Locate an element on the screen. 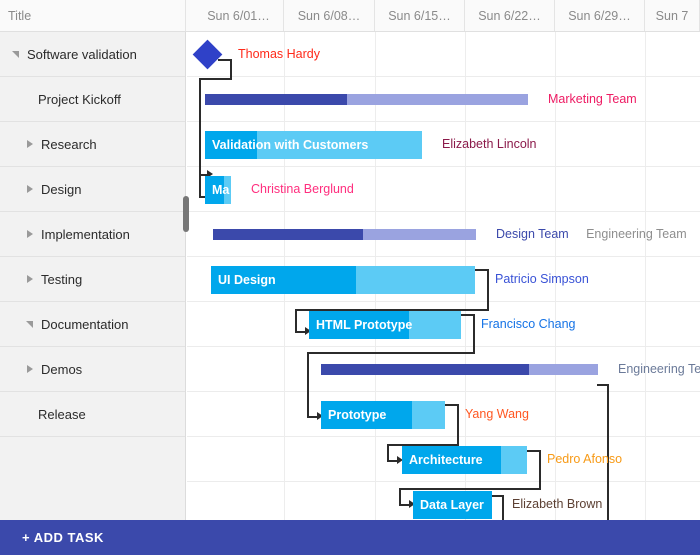 This screenshot has width=700, height=555. task-list-row: Research is located at coordinates (92, 144).